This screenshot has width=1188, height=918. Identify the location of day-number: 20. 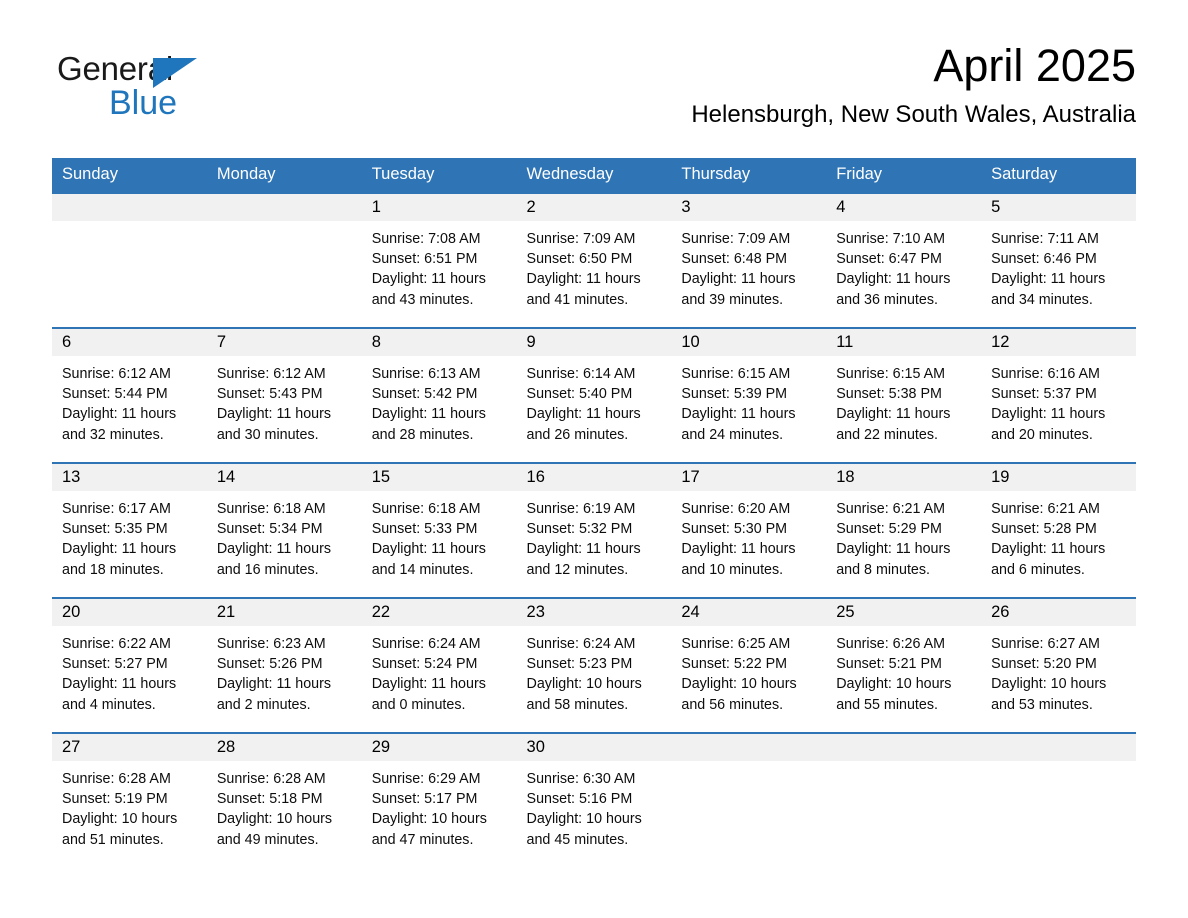
(71, 612).